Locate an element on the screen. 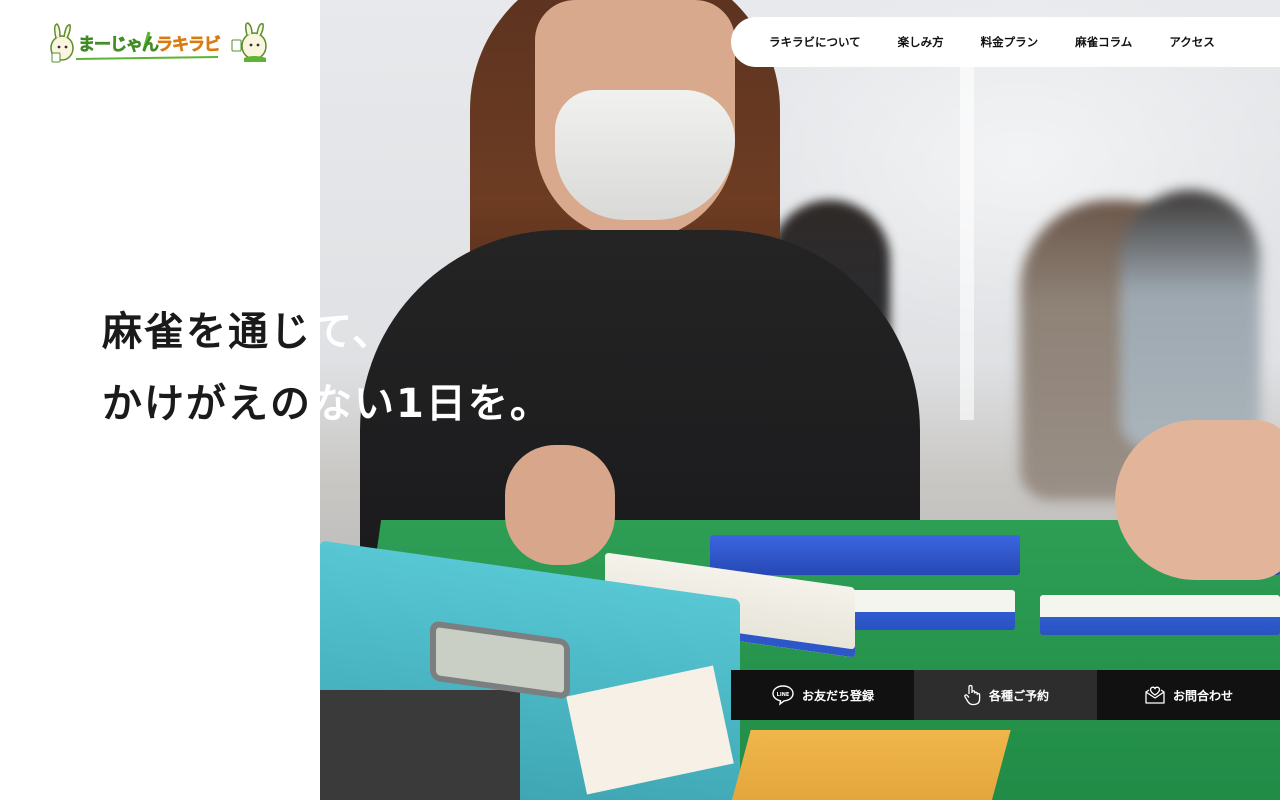 The image size is (1280, 800). headline-line-1-part: て、 is located at coordinates (353, 332).